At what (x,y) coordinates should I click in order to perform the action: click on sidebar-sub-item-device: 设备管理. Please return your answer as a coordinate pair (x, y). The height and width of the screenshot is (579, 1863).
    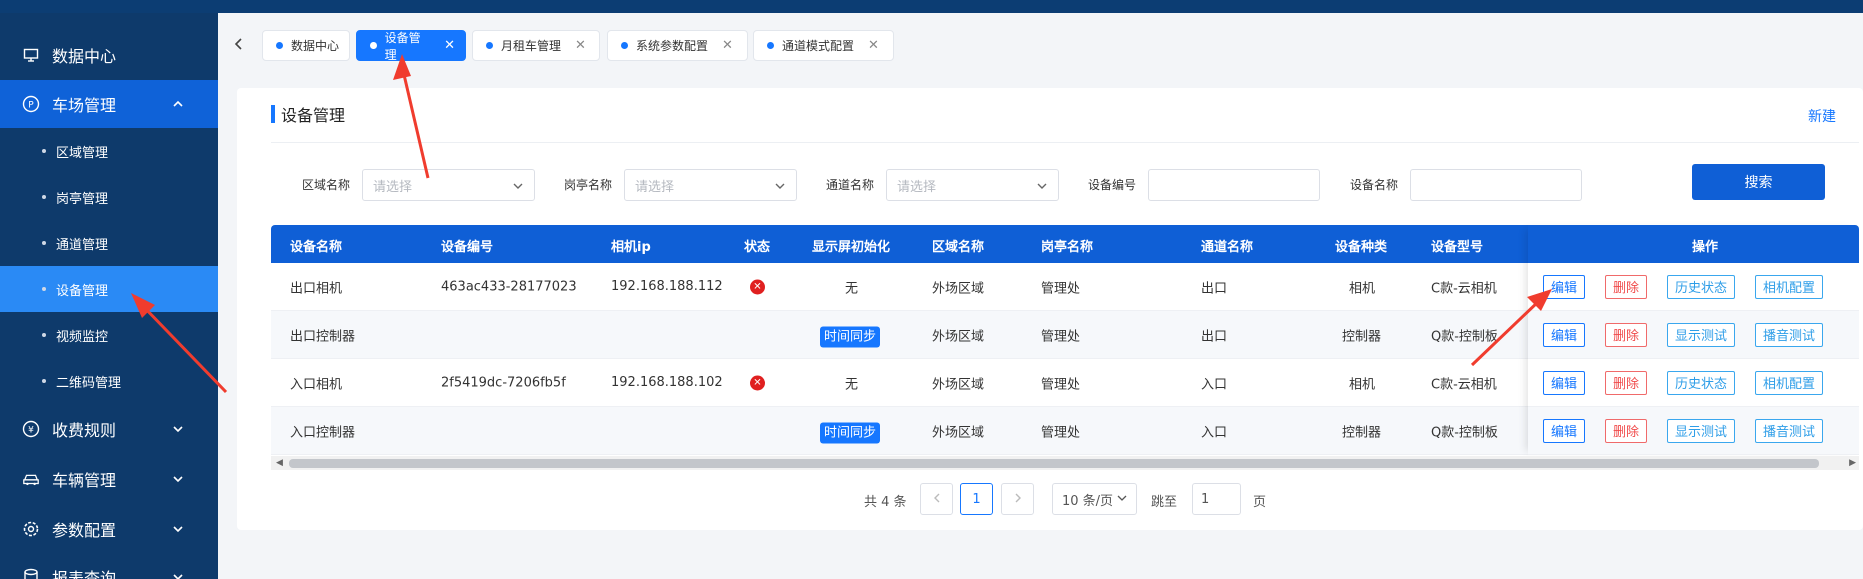
    Looking at the image, I should click on (109, 289).